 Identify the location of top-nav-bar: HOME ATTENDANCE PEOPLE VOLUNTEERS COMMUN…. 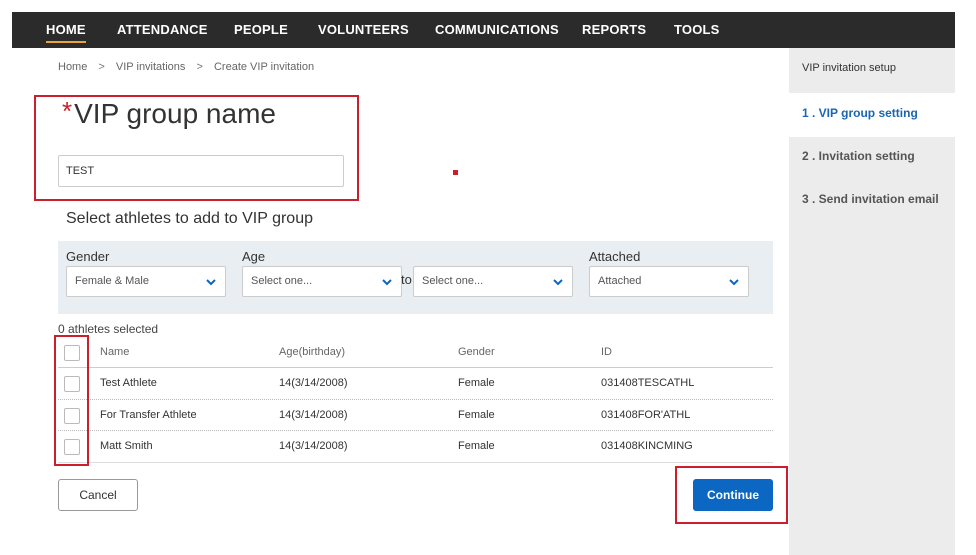
(483, 30).